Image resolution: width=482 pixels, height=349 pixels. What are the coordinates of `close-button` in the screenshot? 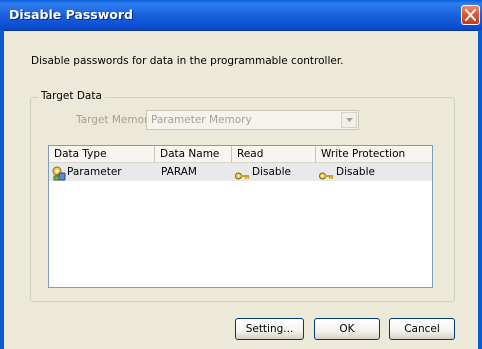 It's located at (470, 15).